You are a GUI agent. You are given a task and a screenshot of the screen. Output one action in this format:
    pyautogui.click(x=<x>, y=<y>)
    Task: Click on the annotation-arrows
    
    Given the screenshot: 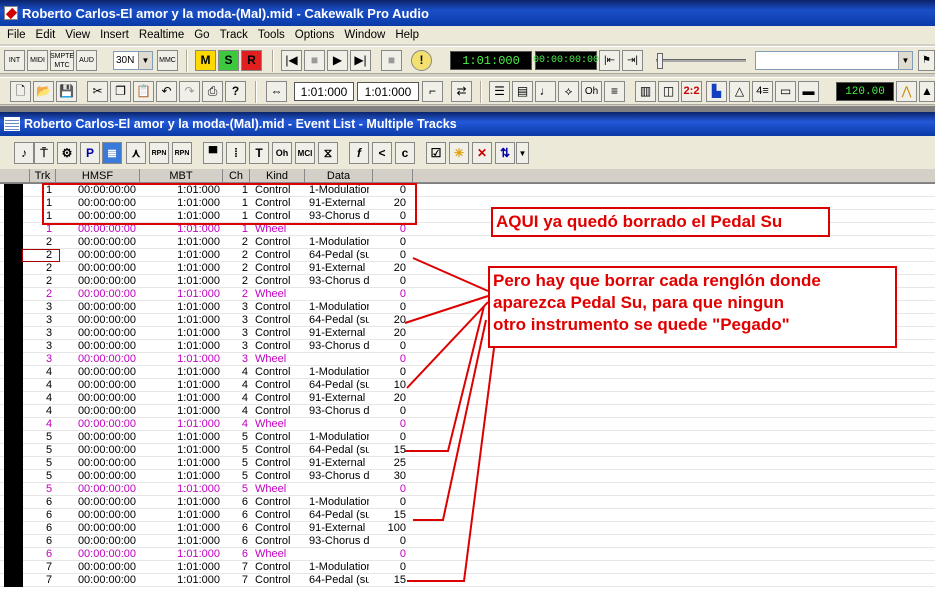 What is the action you would take?
    pyautogui.click(x=449, y=419)
    